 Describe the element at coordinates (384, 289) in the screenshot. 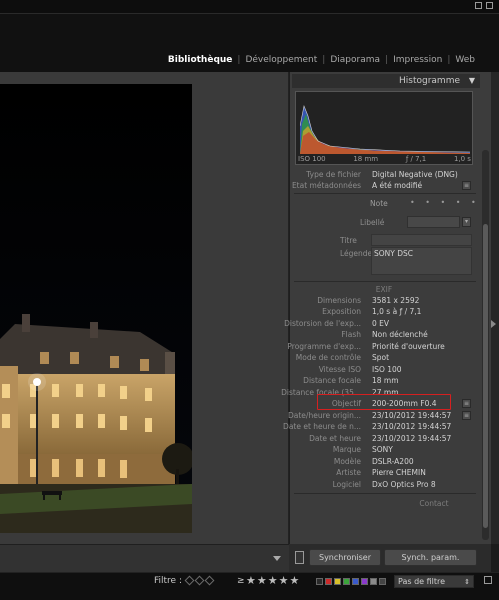

I see `exif-section-label: EXIF` at that location.